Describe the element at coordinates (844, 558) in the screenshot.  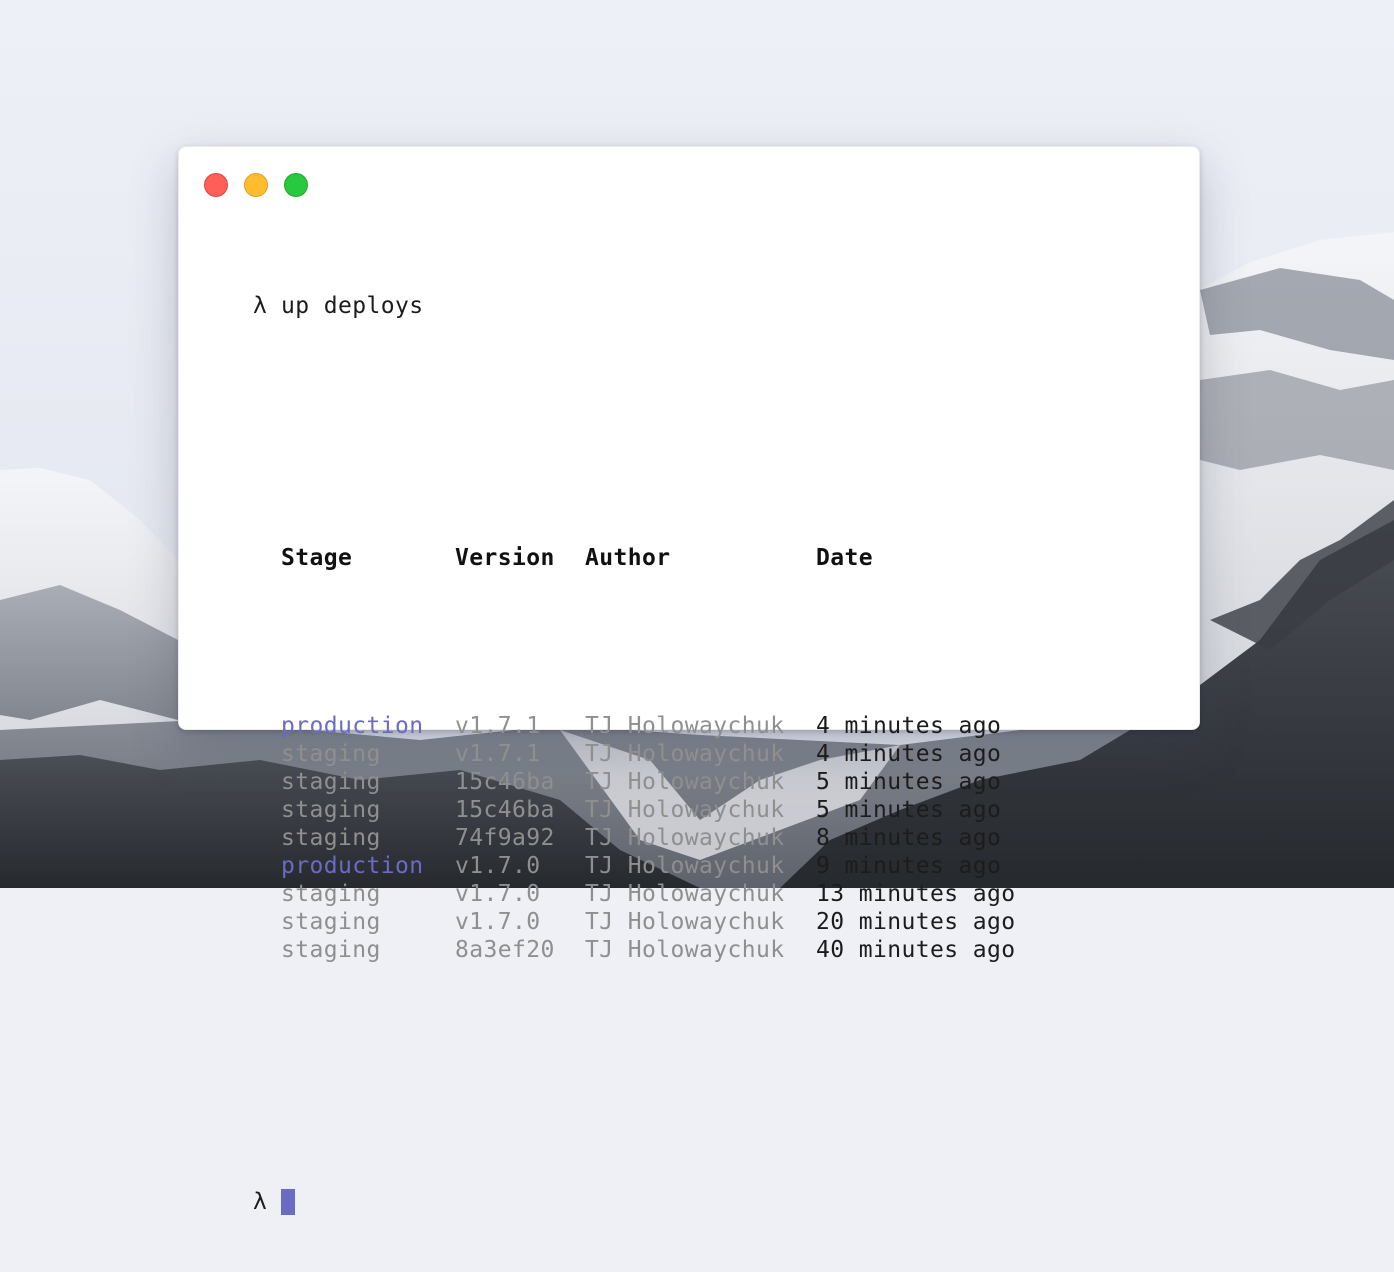
I see `column-header-date: Date` at that location.